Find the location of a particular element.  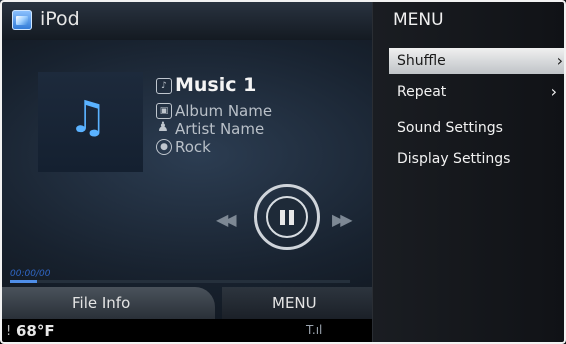

tab-menu: MENU is located at coordinates (297, 303).